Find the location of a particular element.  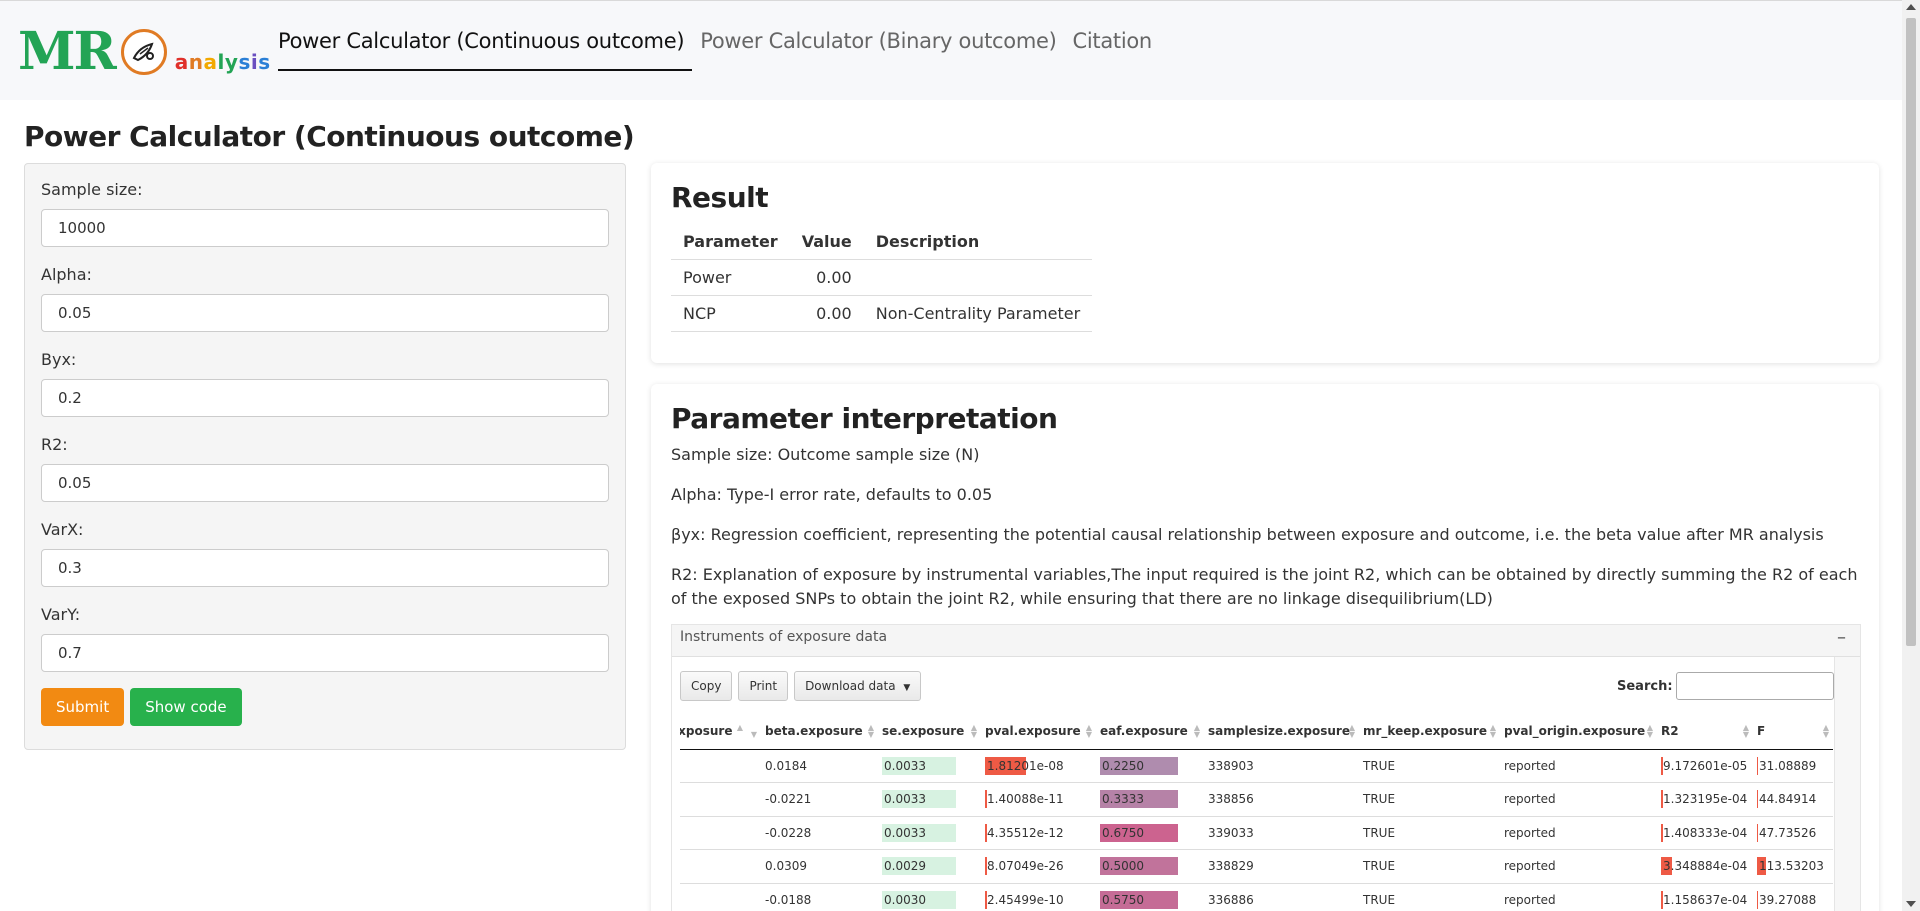

alpha-input is located at coordinates (325, 313).